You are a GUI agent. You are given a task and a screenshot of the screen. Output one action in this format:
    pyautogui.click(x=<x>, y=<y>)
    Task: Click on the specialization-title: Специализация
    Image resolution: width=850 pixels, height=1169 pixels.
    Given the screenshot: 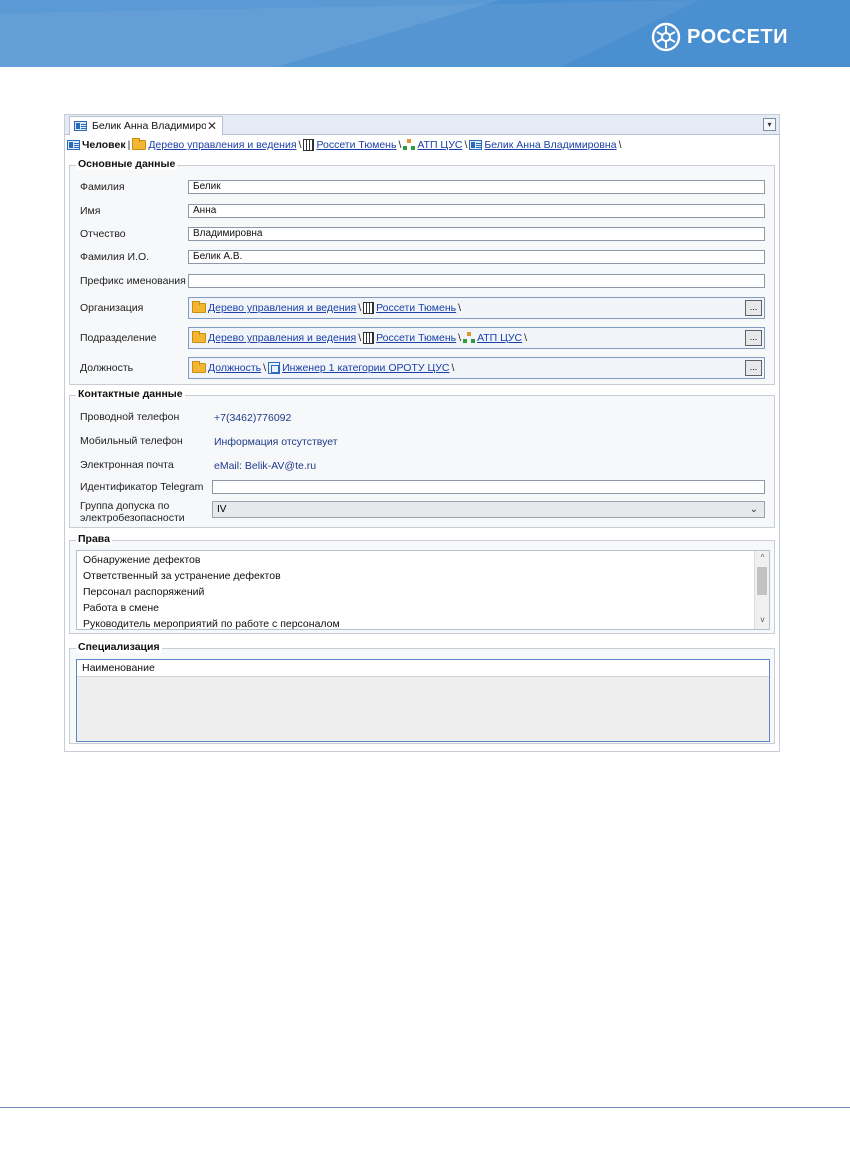 What is the action you would take?
    pyautogui.click(x=119, y=647)
    